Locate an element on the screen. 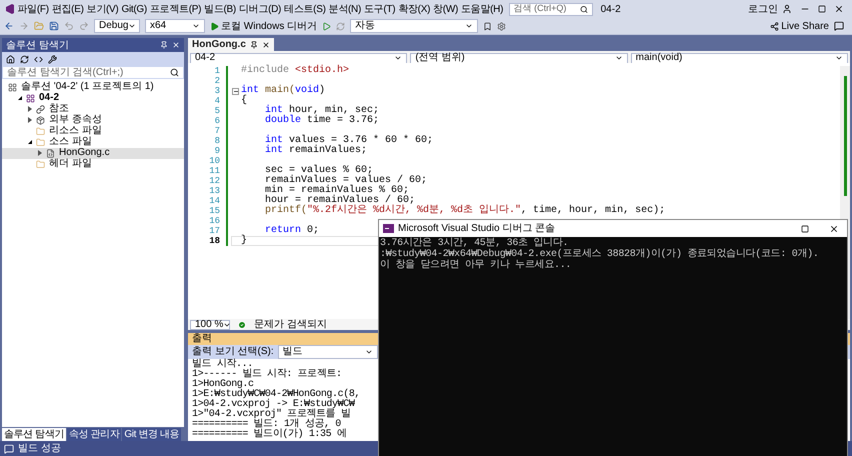  tree-item: 참조 is located at coordinates (93, 109).